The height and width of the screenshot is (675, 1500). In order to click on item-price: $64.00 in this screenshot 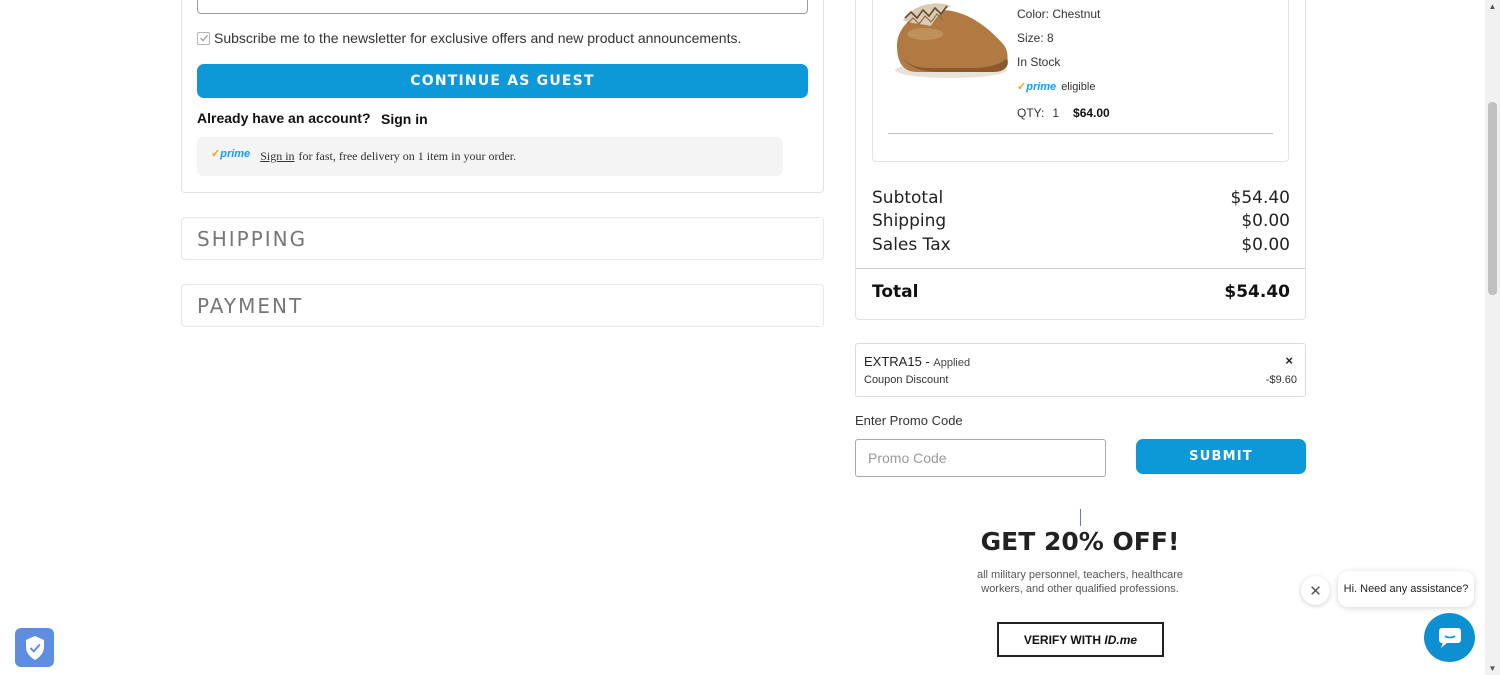, I will do `click(1091, 113)`.